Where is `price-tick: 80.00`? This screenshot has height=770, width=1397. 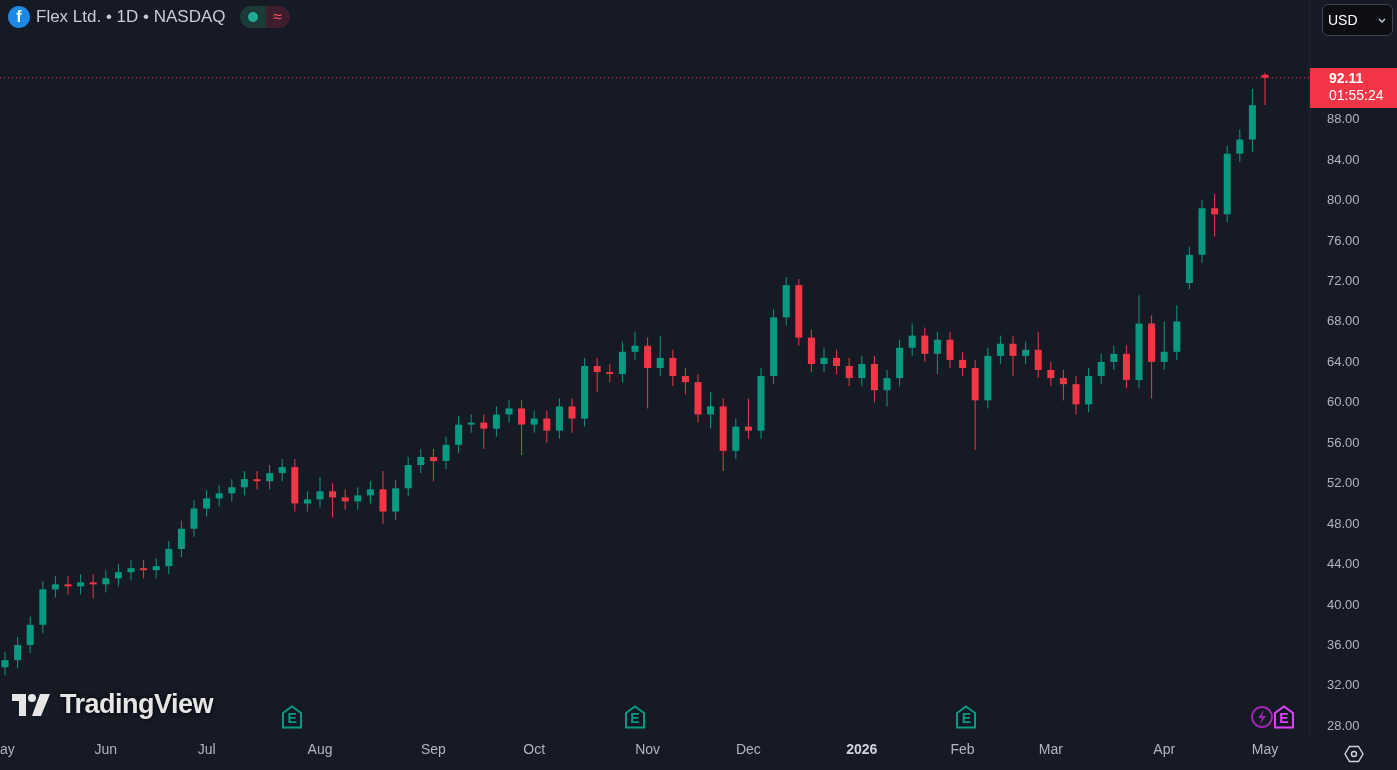 price-tick: 80.00 is located at coordinates (1343, 200).